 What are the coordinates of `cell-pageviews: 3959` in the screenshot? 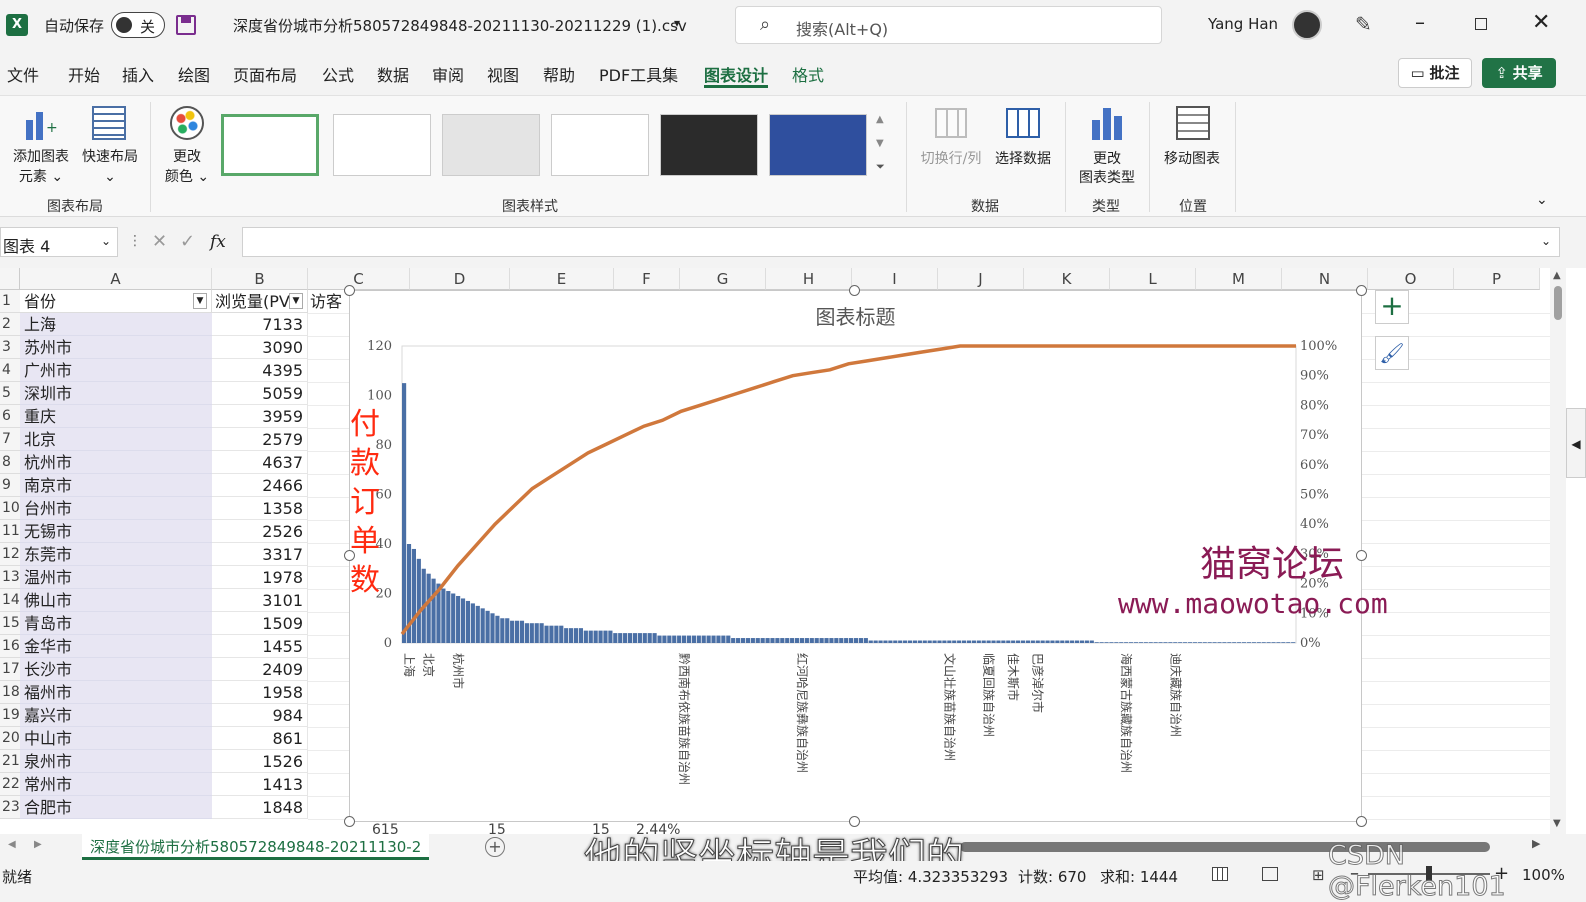 It's located at (260, 416).